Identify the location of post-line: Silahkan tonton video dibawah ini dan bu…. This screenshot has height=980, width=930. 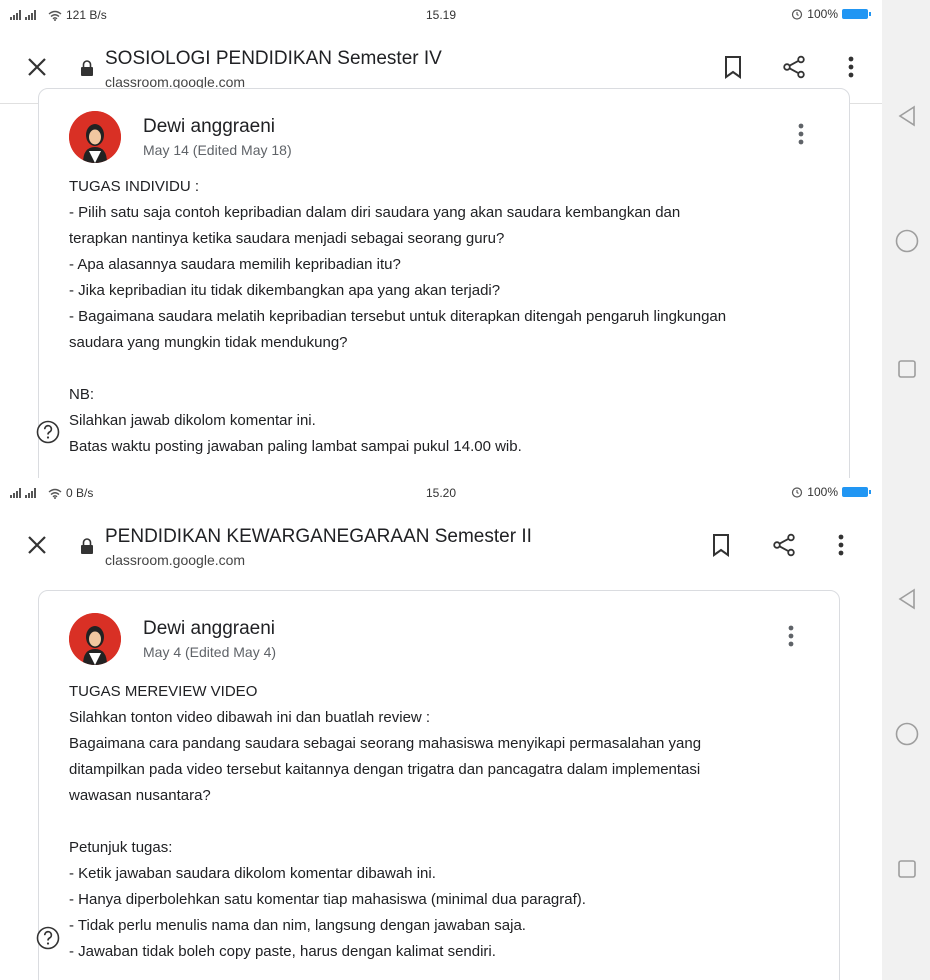
(250, 717).